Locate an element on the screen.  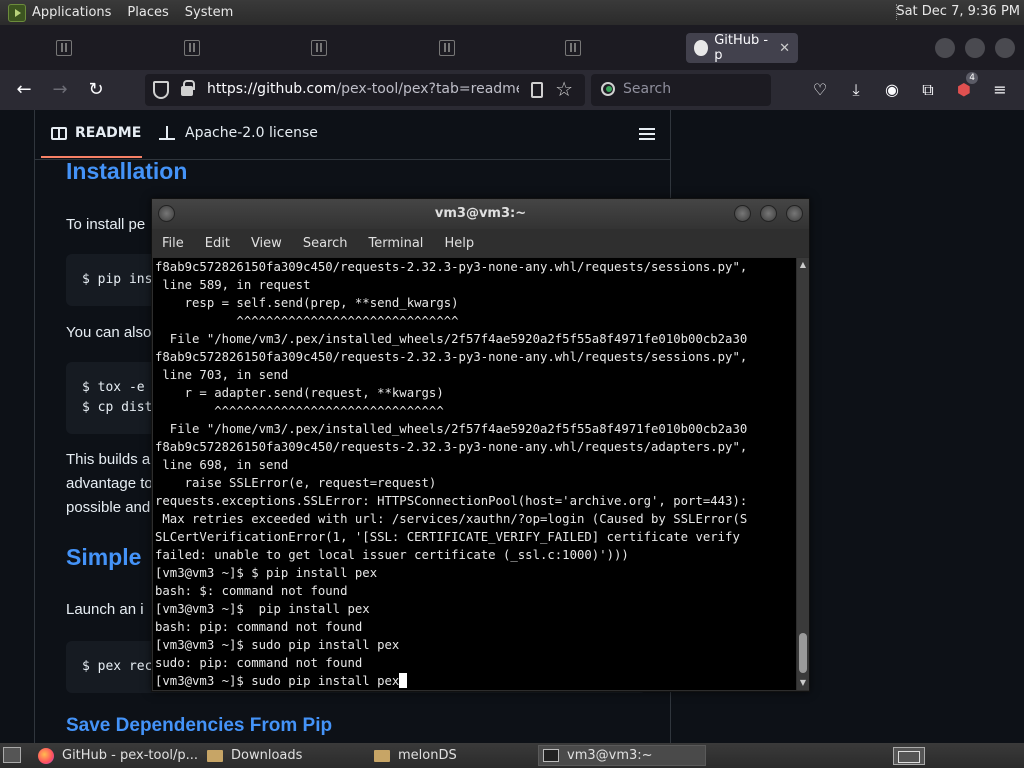
forward-arrow-icon: → is located at coordinates (60, 90).